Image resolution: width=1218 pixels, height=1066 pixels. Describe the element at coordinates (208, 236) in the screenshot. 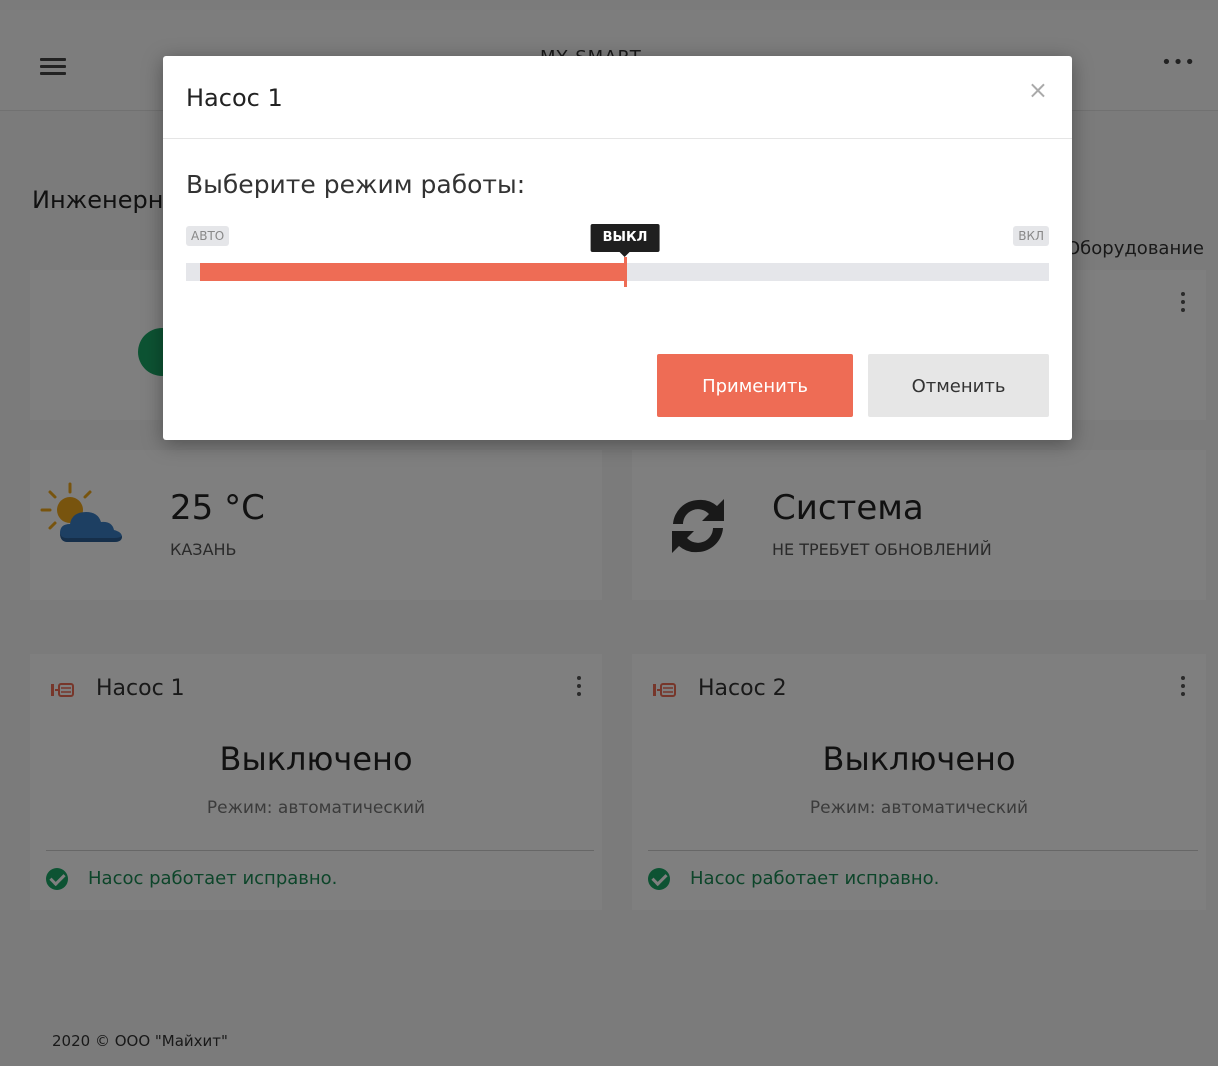

I see `slider-min-label: АВТО` at that location.